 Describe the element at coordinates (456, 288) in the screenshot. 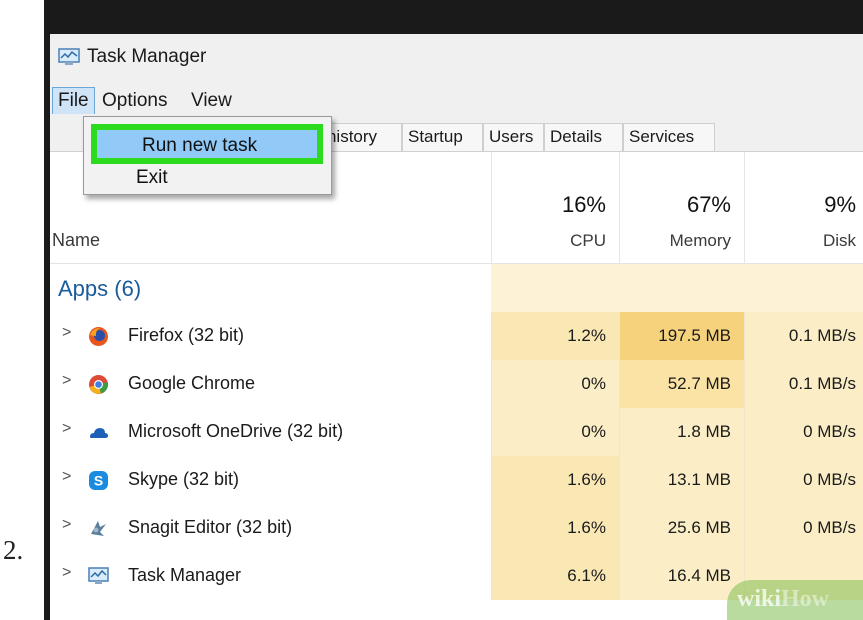

I see `apps-group-header: Apps (6)` at that location.